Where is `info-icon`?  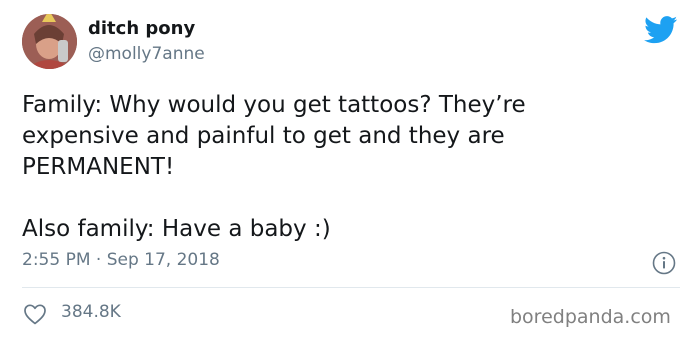
info-icon is located at coordinates (664, 263).